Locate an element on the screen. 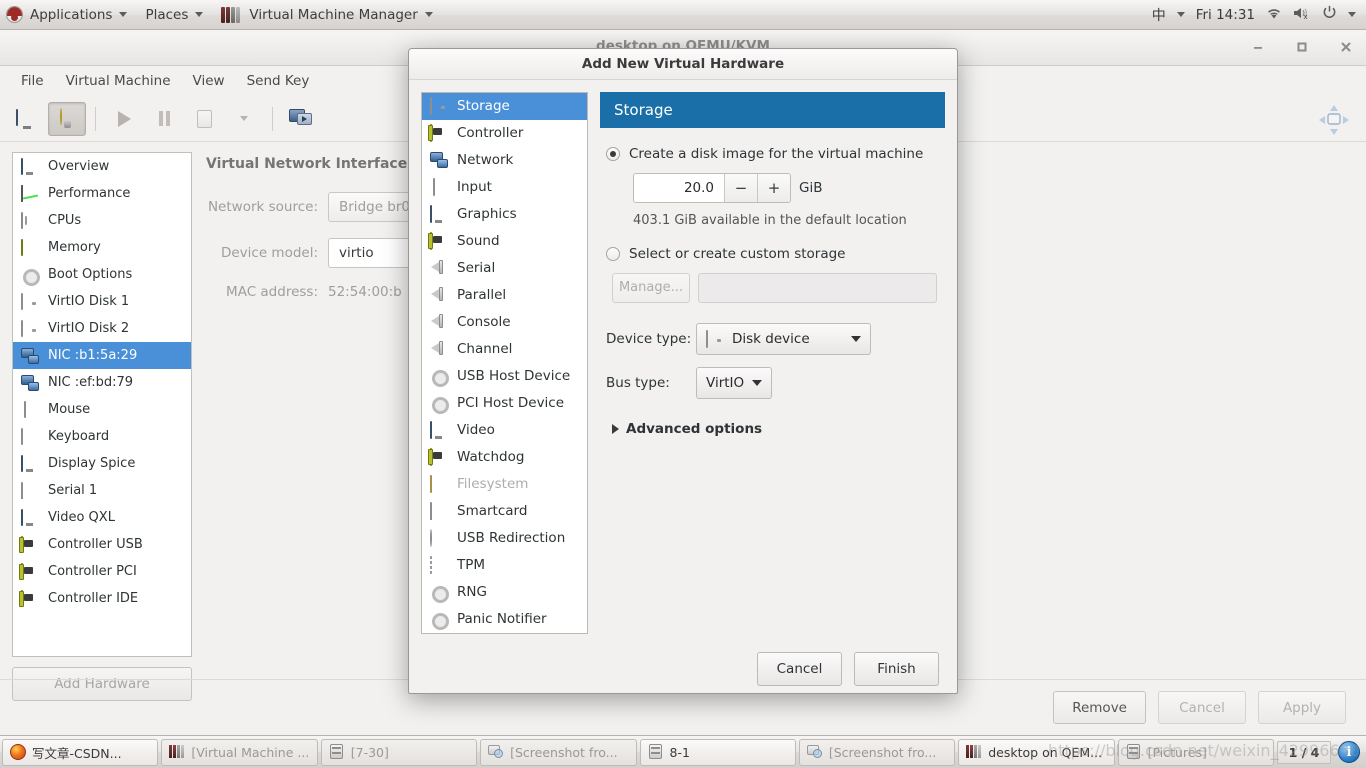 The image size is (1366, 768). taskbar-item: [Pictures] is located at coordinates (1195, 752).